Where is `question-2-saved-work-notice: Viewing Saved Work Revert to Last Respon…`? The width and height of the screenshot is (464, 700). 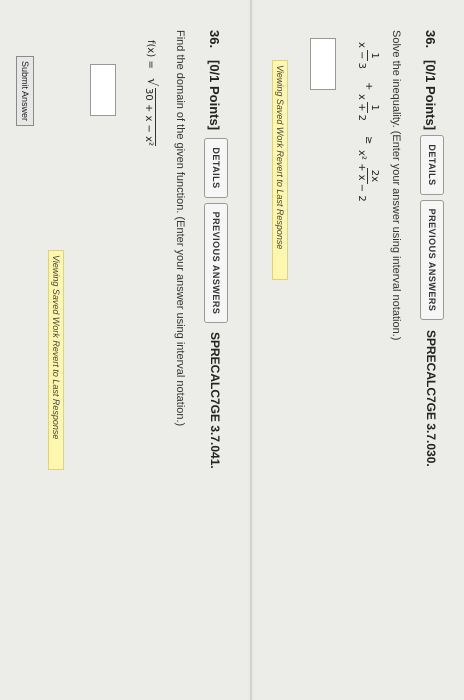 question-2-saved-work-notice: Viewing Saved Work Revert to Last Respon… is located at coordinates (56, 360).